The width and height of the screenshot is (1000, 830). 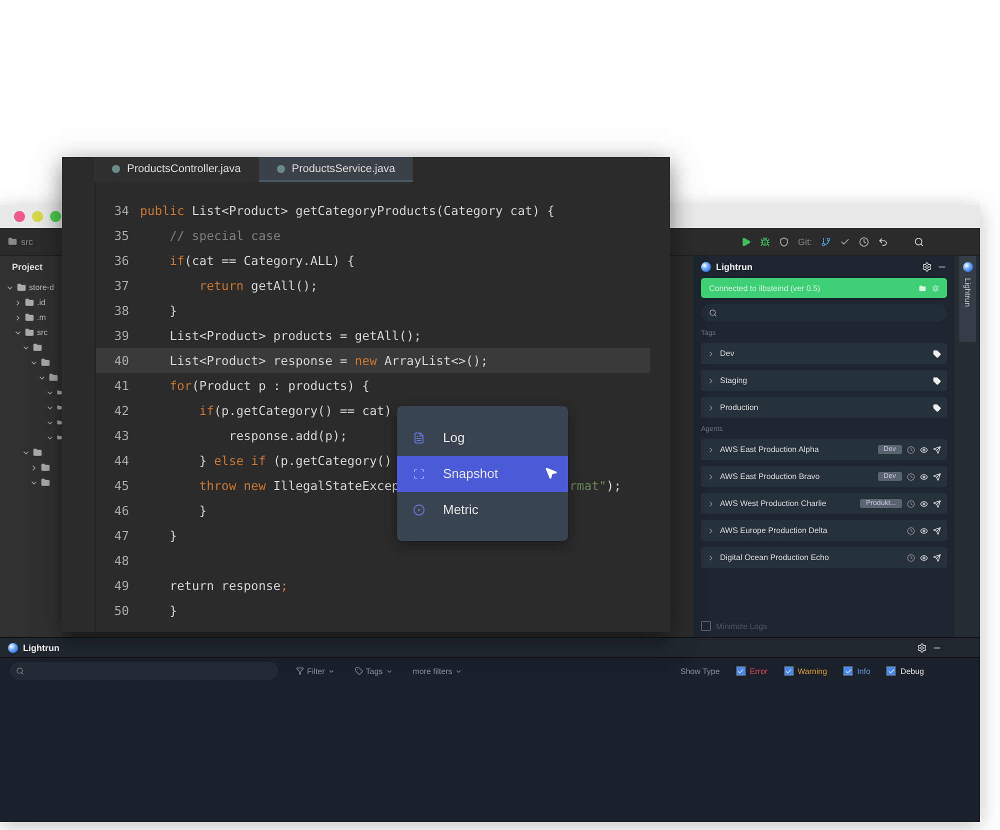 I want to click on agent-name: AWS East Production Alpha, so click(x=770, y=449).